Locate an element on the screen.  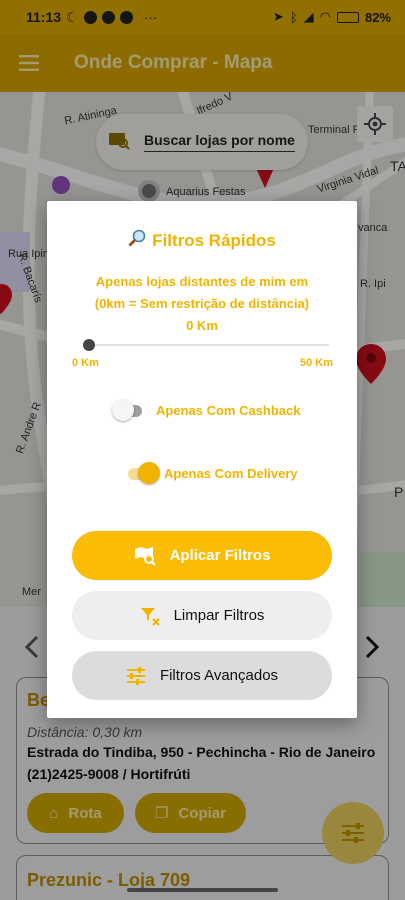
map-search-icon is located at coordinates (145, 556).